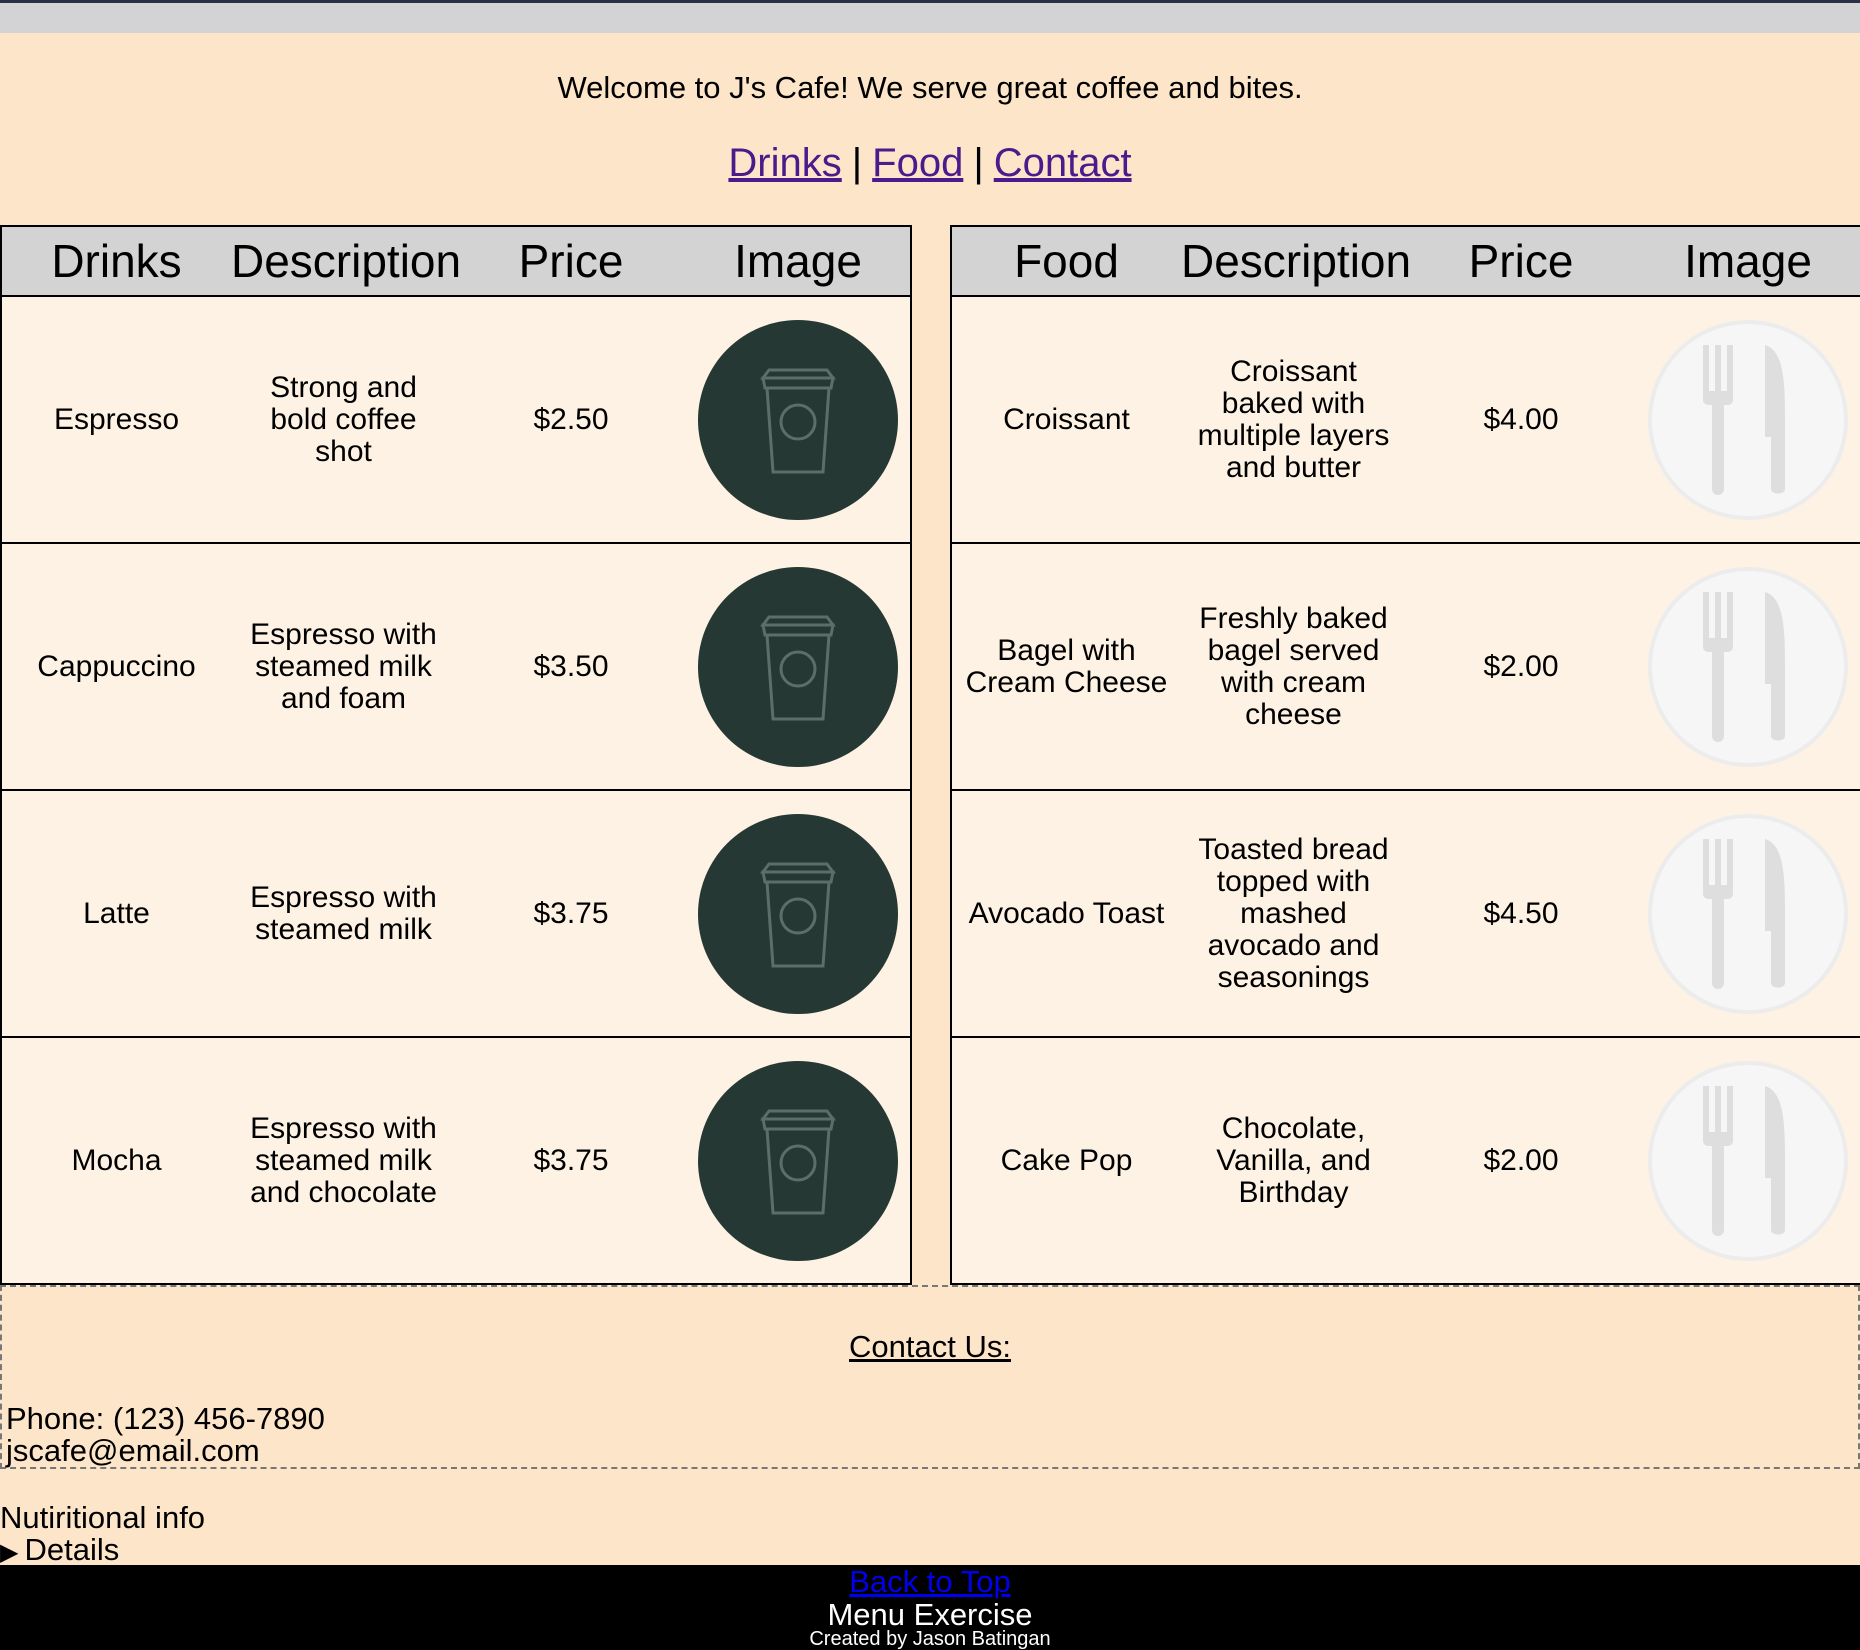 This screenshot has width=1860, height=1650. I want to click on item-name: Latte, so click(116, 914).